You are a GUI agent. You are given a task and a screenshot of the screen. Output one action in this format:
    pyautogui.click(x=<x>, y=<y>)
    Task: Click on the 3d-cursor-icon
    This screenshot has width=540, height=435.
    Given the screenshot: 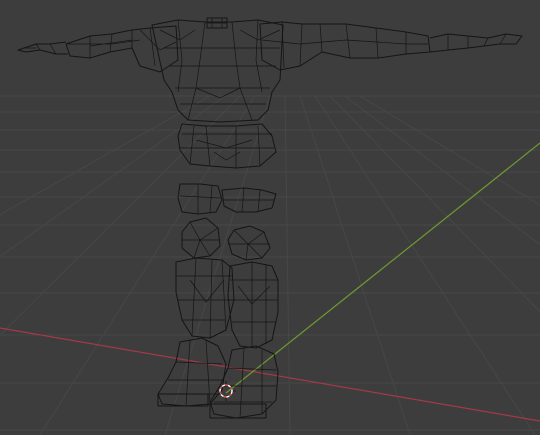 What is the action you would take?
    pyautogui.click(x=226, y=391)
    